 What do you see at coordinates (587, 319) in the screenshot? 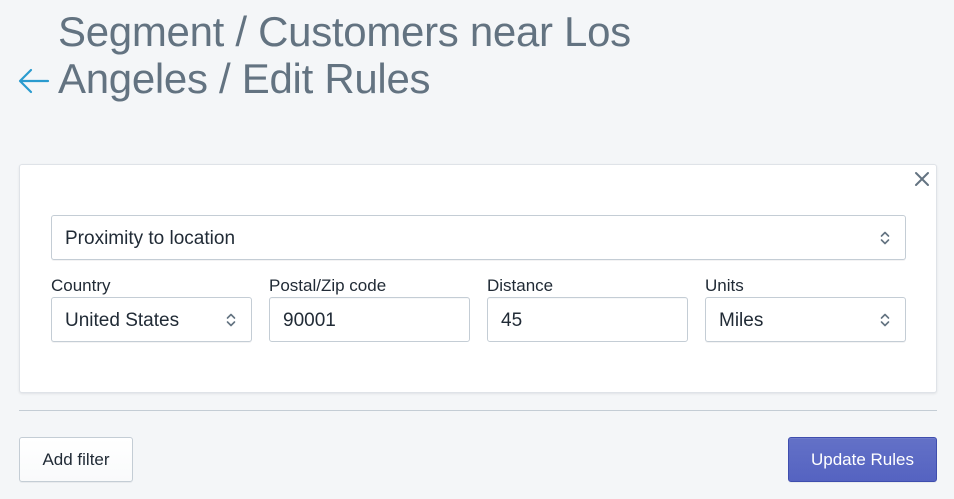
I see `distance-input: 45` at bounding box center [587, 319].